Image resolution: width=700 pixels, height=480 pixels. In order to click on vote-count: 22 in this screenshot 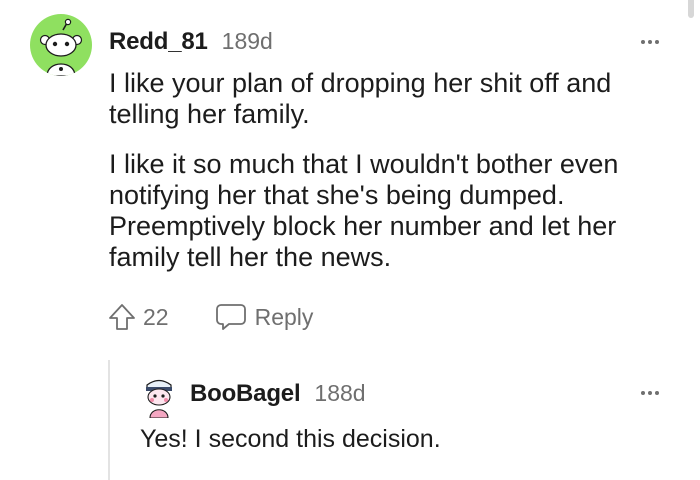, I will do `click(156, 316)`.